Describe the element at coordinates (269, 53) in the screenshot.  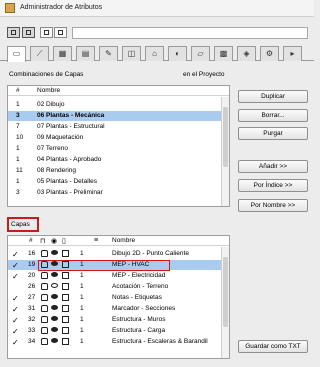
I see `tab-properties: ⚙` at that location.